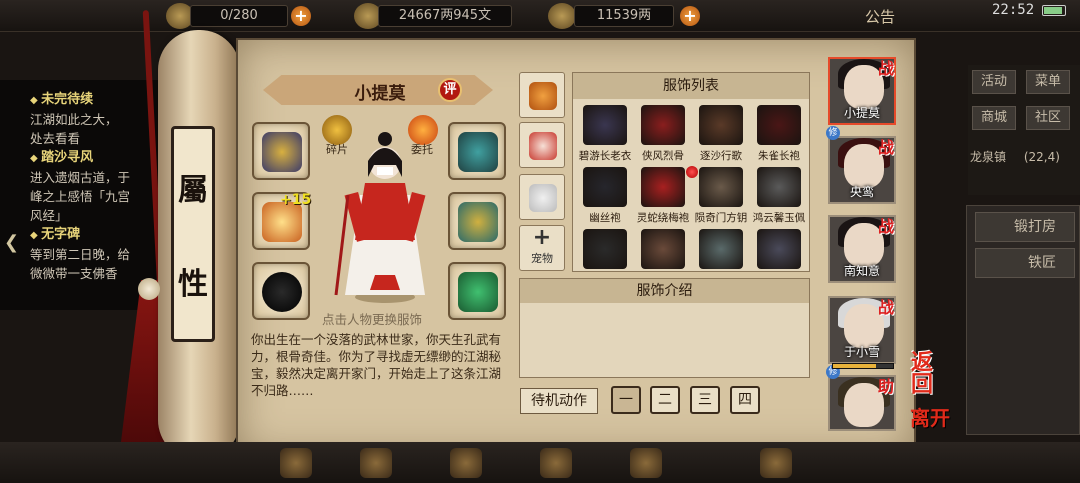  I want to click on ingot-icon, so click(562, 16).